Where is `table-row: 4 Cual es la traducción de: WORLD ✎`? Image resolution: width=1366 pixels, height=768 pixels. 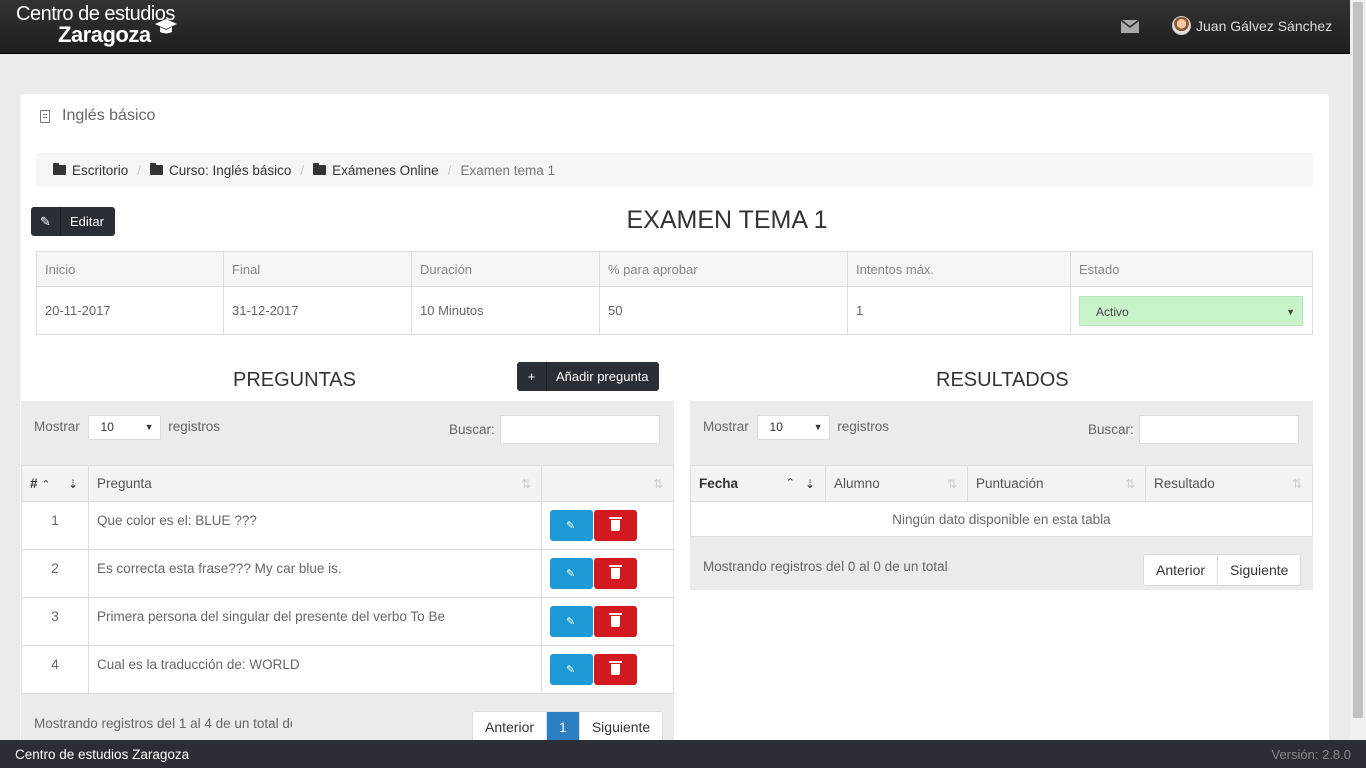 table-row: 4 Cual es la traducción de: WORLD ✎ is located at coordinates (347, 669).